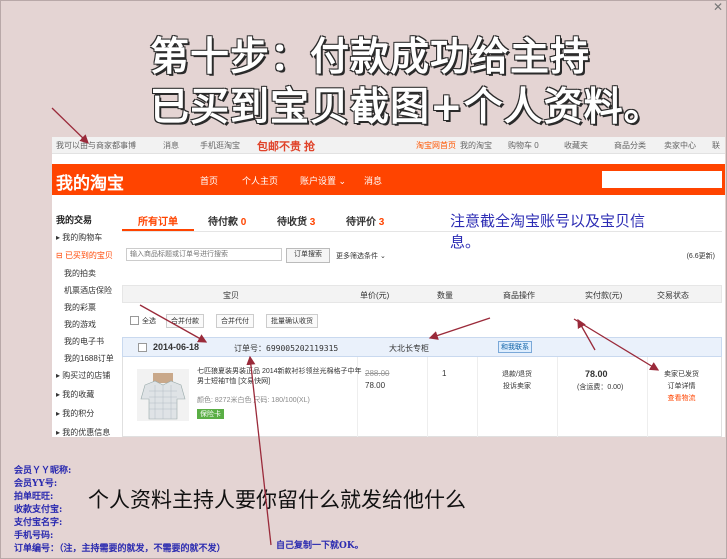 The image size is (727, 559). I want to click on sidebar-item-lottery: 我的彩票, so click(80, 307).